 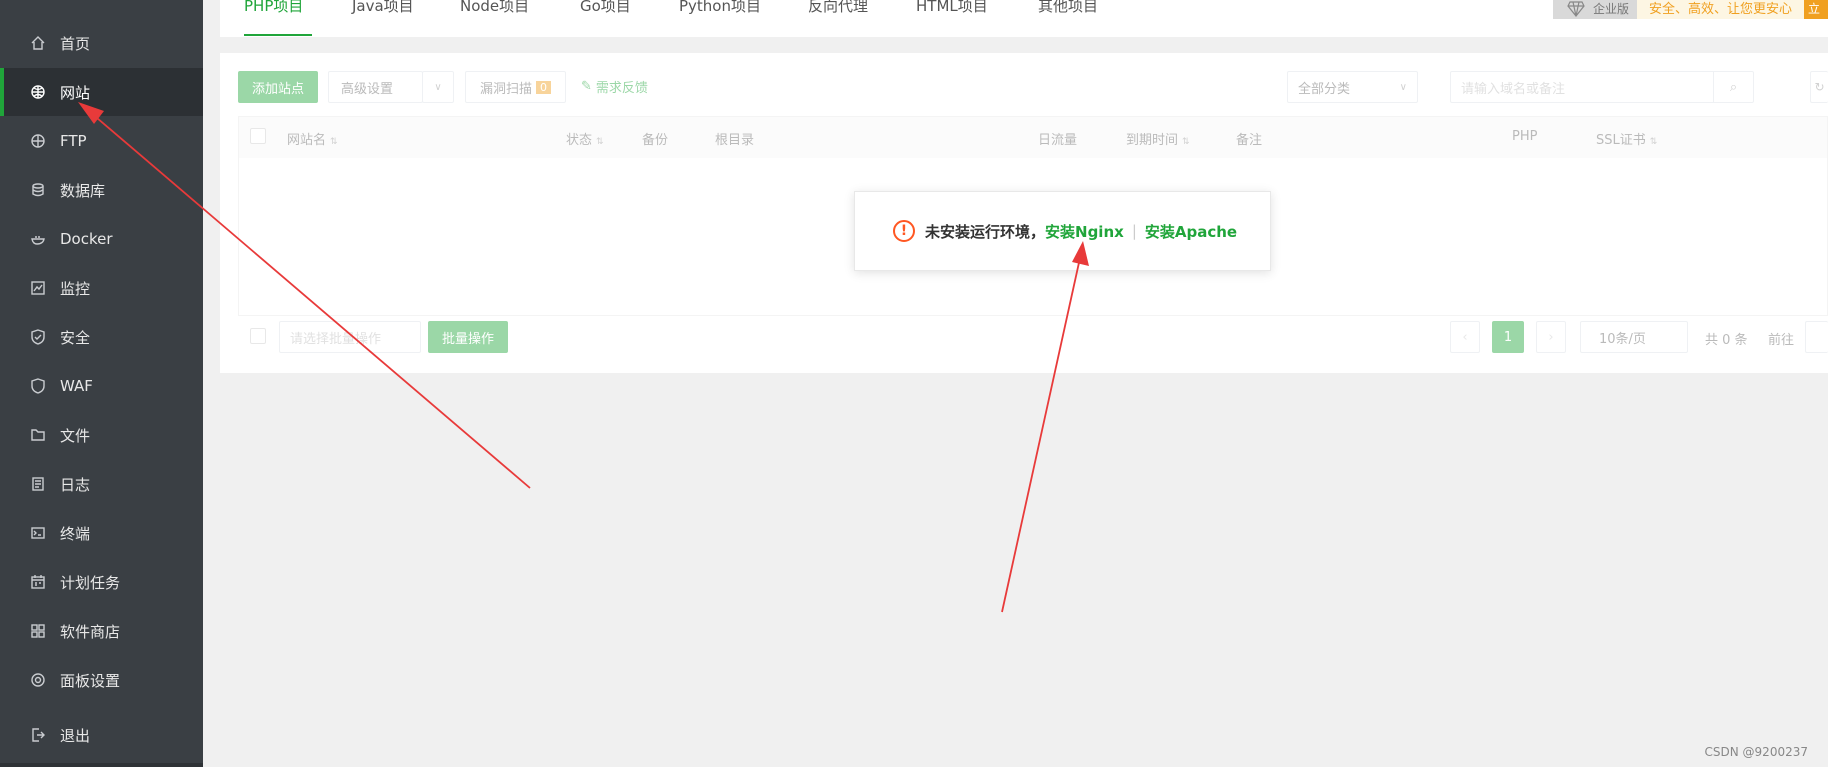 I want to click on sidebar-item-label: Docker, so click(x=86, y=239).